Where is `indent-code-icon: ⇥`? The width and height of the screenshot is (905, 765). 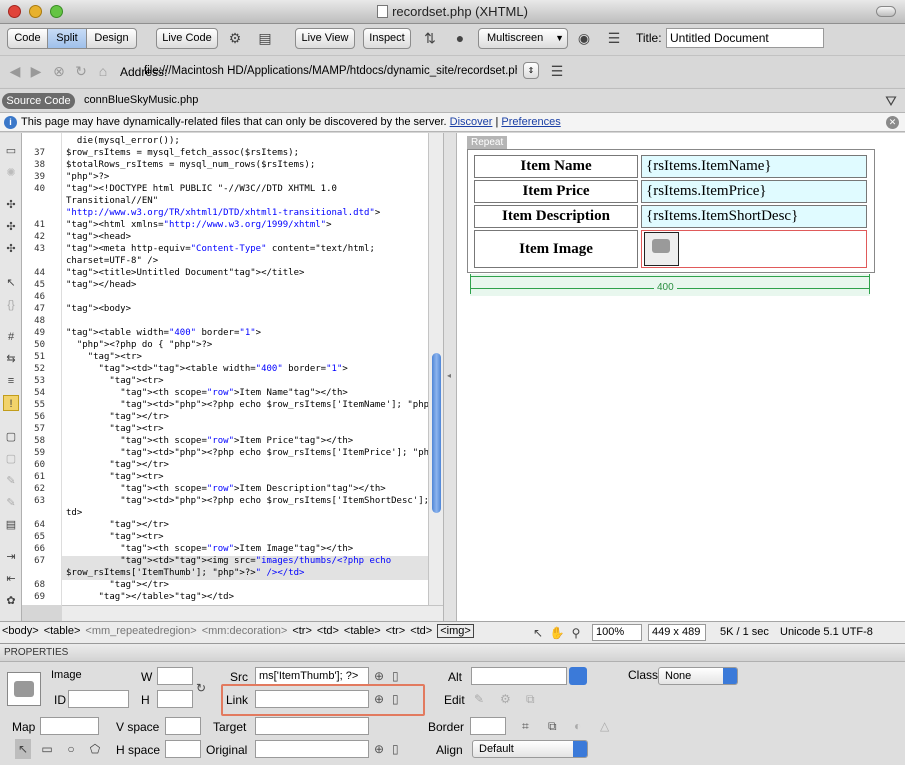
indent-code-icon: ⇥ is located at coordinates (11, 557).